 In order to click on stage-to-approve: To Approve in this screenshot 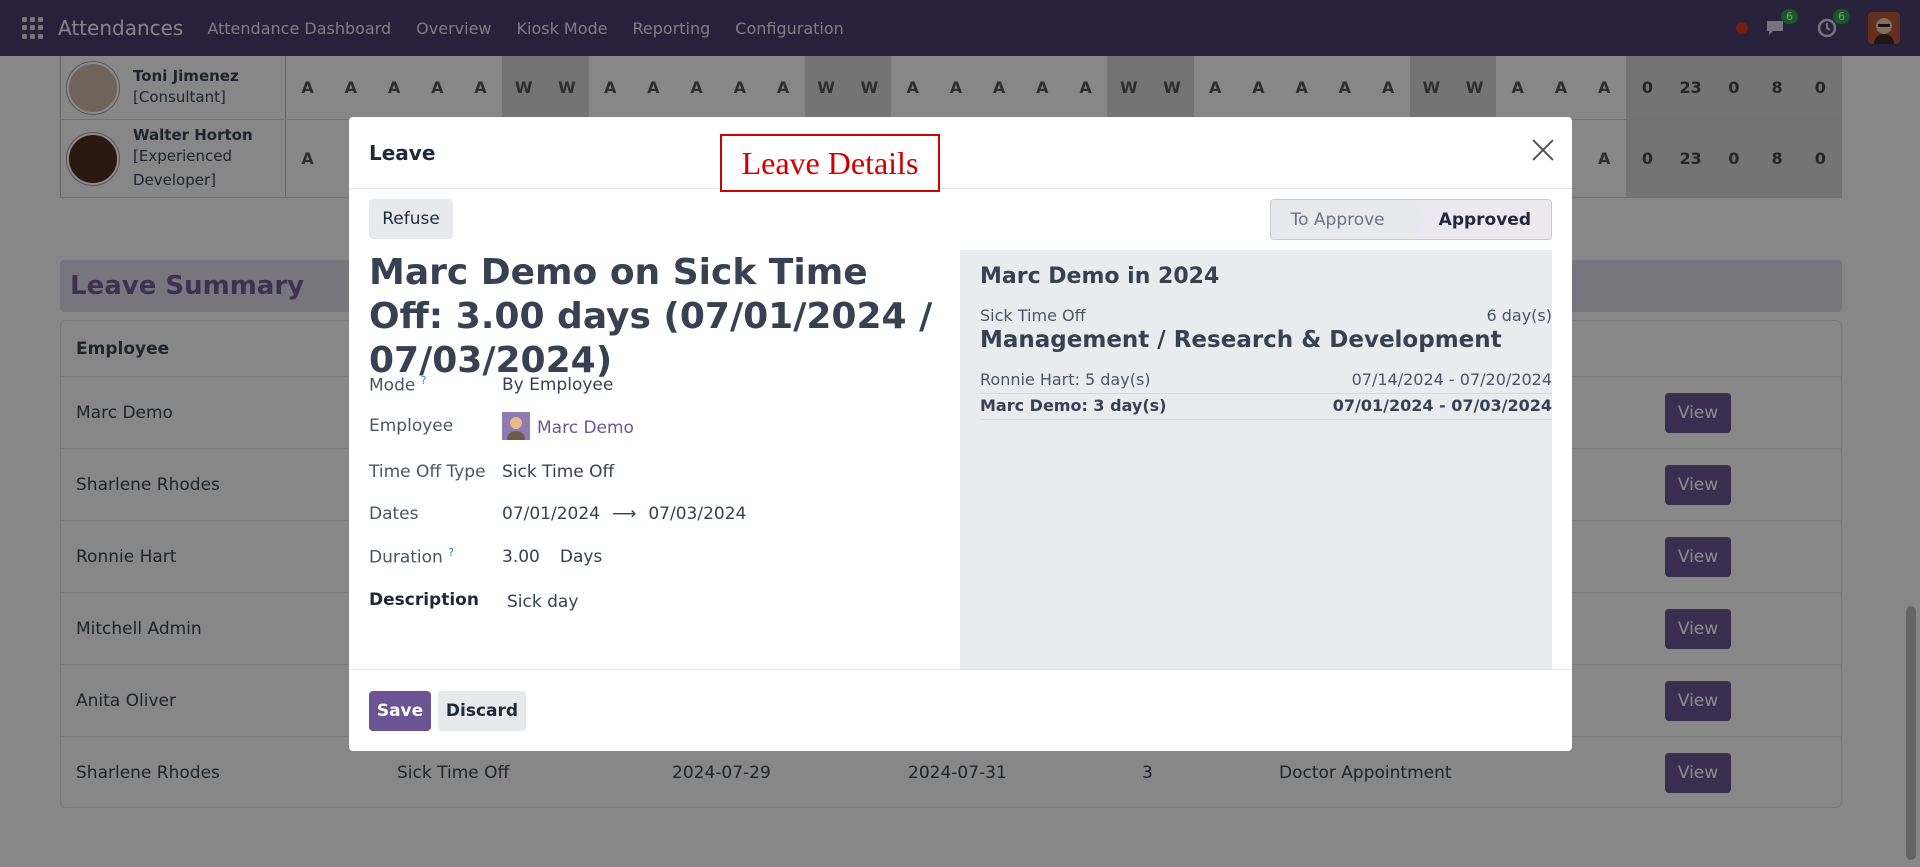, I will do `click(1341, 219)`.